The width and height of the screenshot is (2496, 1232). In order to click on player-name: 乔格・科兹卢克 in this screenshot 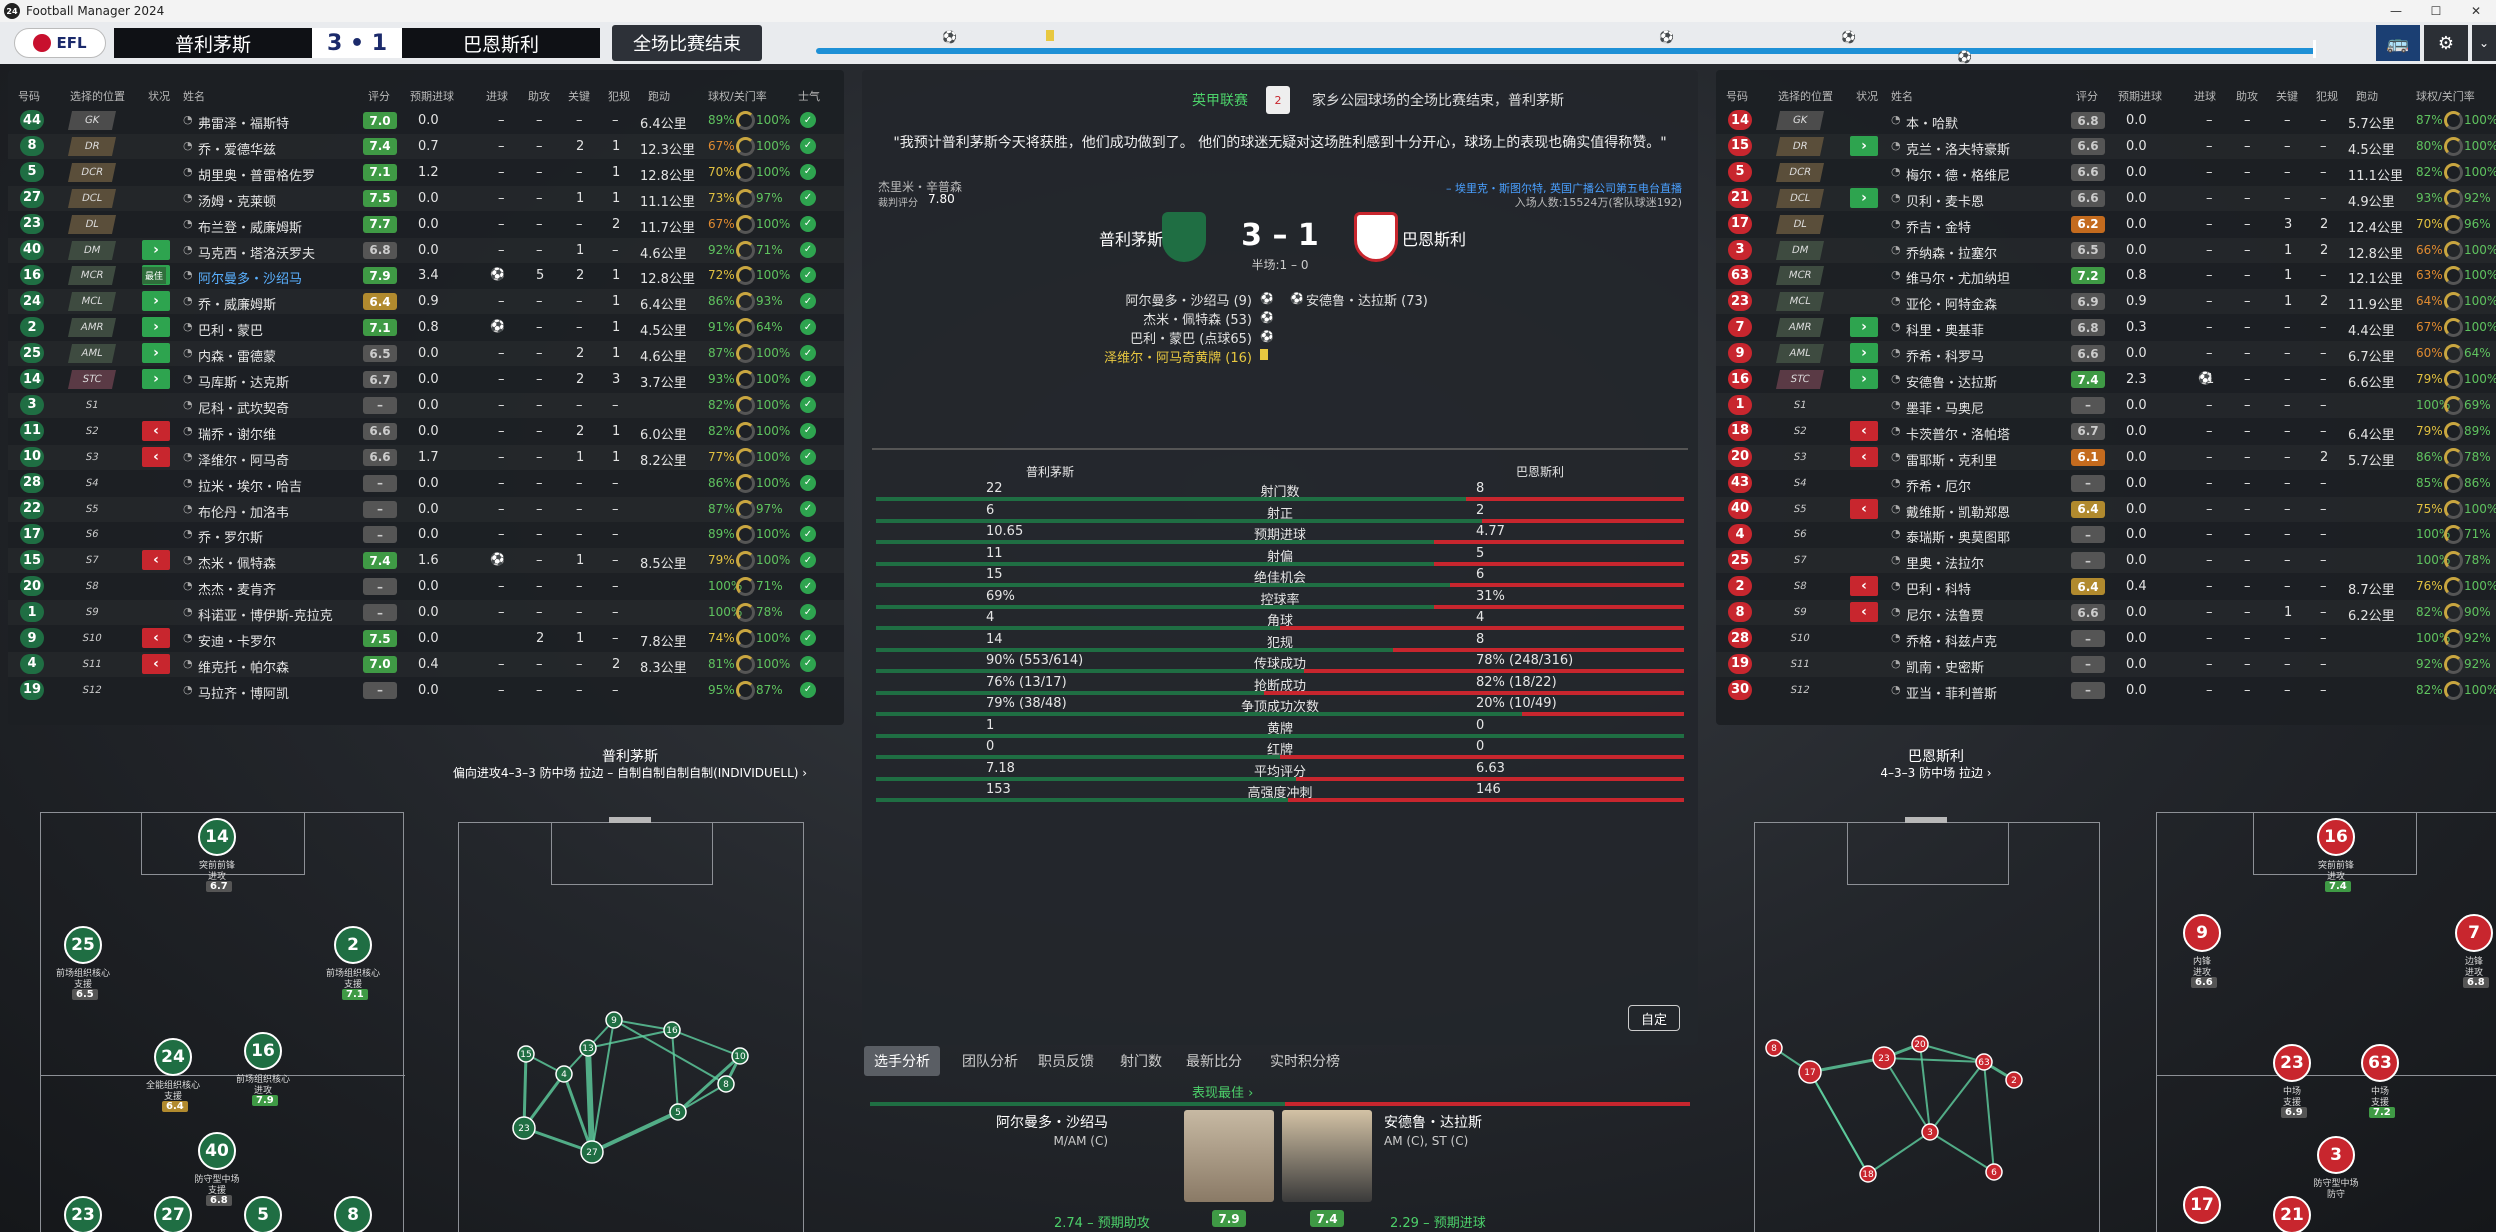, I will do `click(1951, 640)`.